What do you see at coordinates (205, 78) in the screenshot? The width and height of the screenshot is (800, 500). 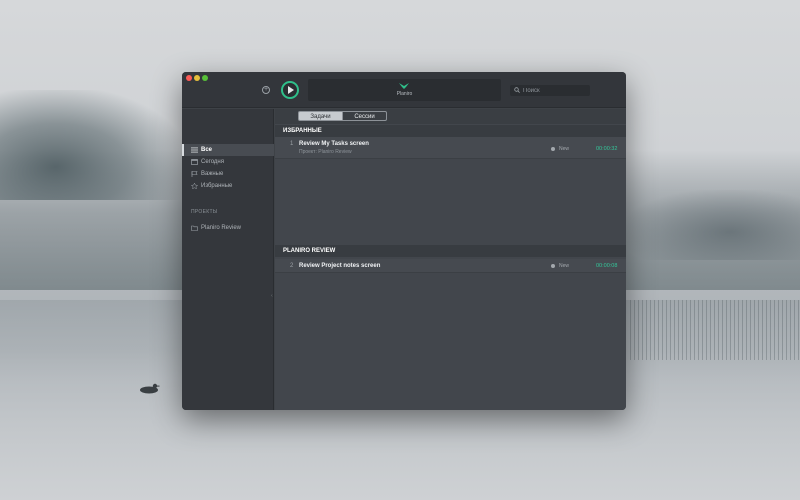 I see `maximize-window-button` at bounding box center [205, 78].